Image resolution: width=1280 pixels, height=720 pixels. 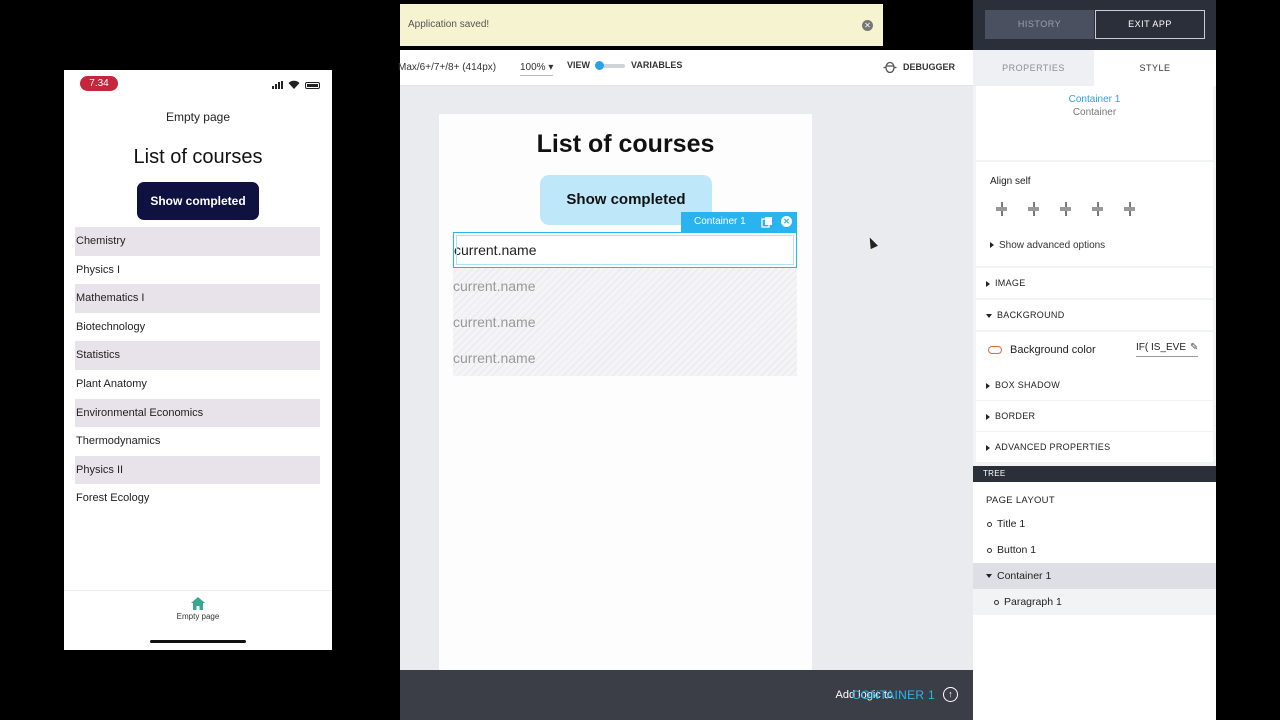 I want to click on tree-item-paragraph-1: Paragraph 1, so click(x=1094, y=602).